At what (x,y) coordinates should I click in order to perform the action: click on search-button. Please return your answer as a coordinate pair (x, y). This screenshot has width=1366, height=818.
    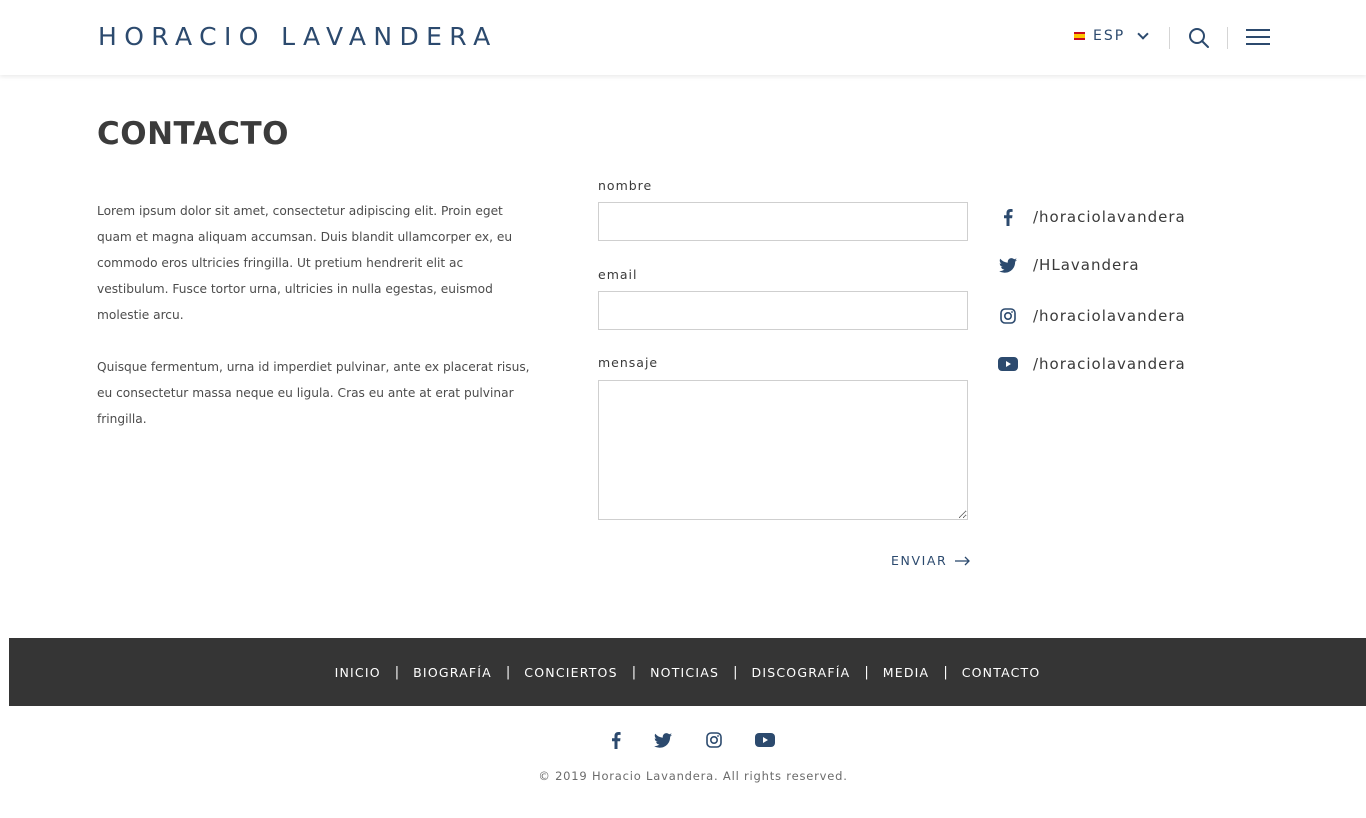
    Looking at the image, I should click on (1199, 38).